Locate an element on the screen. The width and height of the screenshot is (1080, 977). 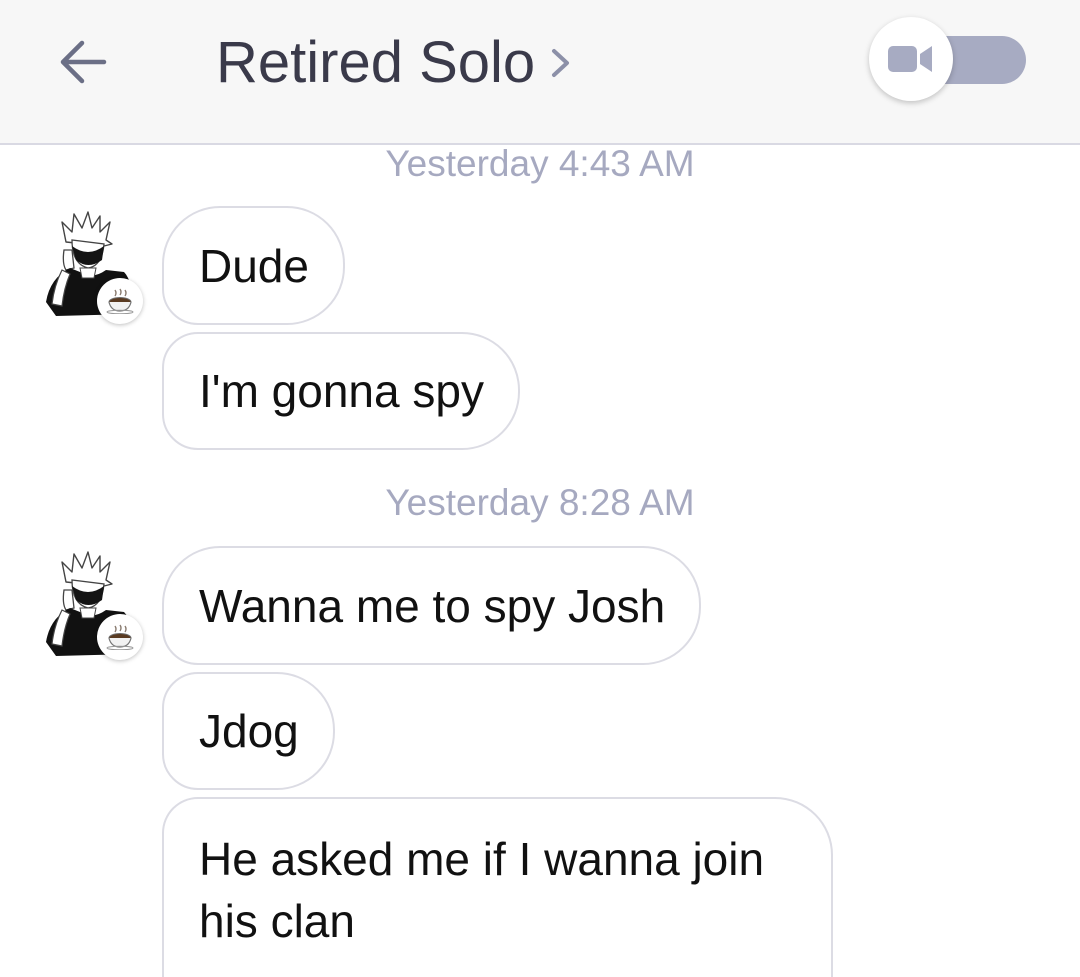
message-bubble: Jdog is located at coordinates (248, 731).